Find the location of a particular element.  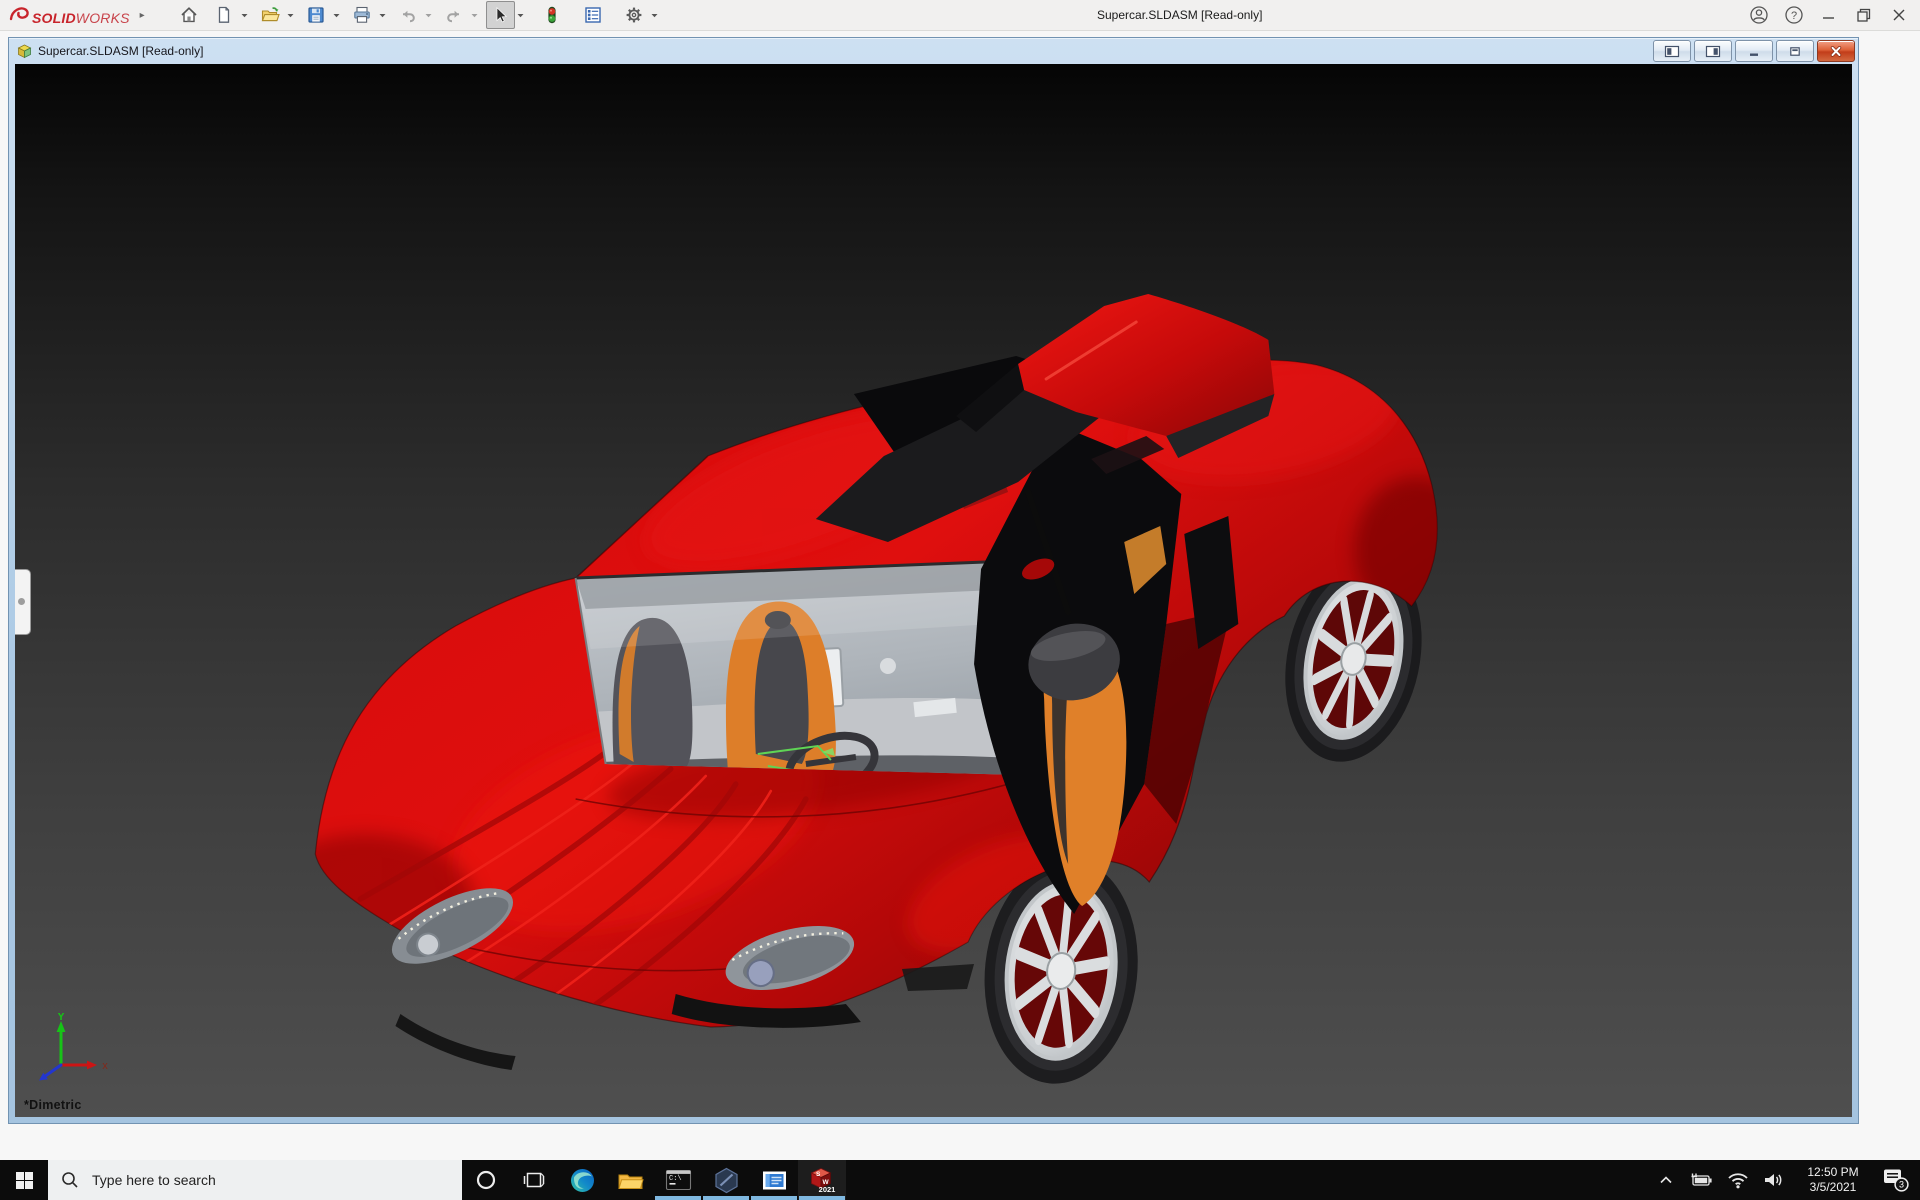

file-properties-icon is located at coordinates (593, 15).